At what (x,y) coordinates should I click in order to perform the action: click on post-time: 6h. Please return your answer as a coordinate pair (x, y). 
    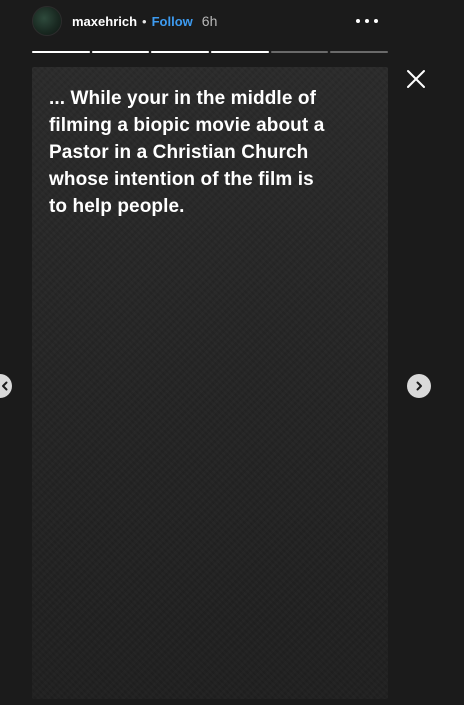
    Looking at the image, I should click on (209, 21).